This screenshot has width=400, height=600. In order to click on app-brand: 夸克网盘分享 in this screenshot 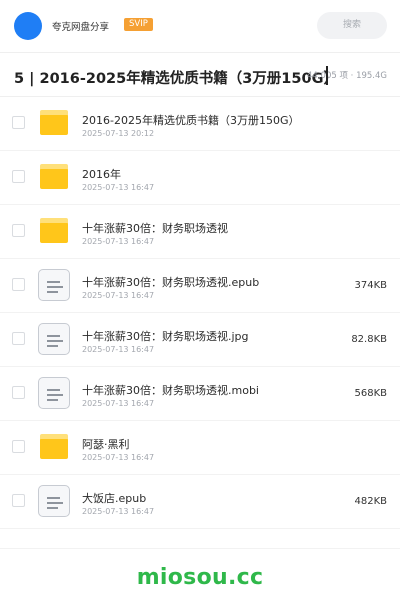, I will do `click(81, 27)`.